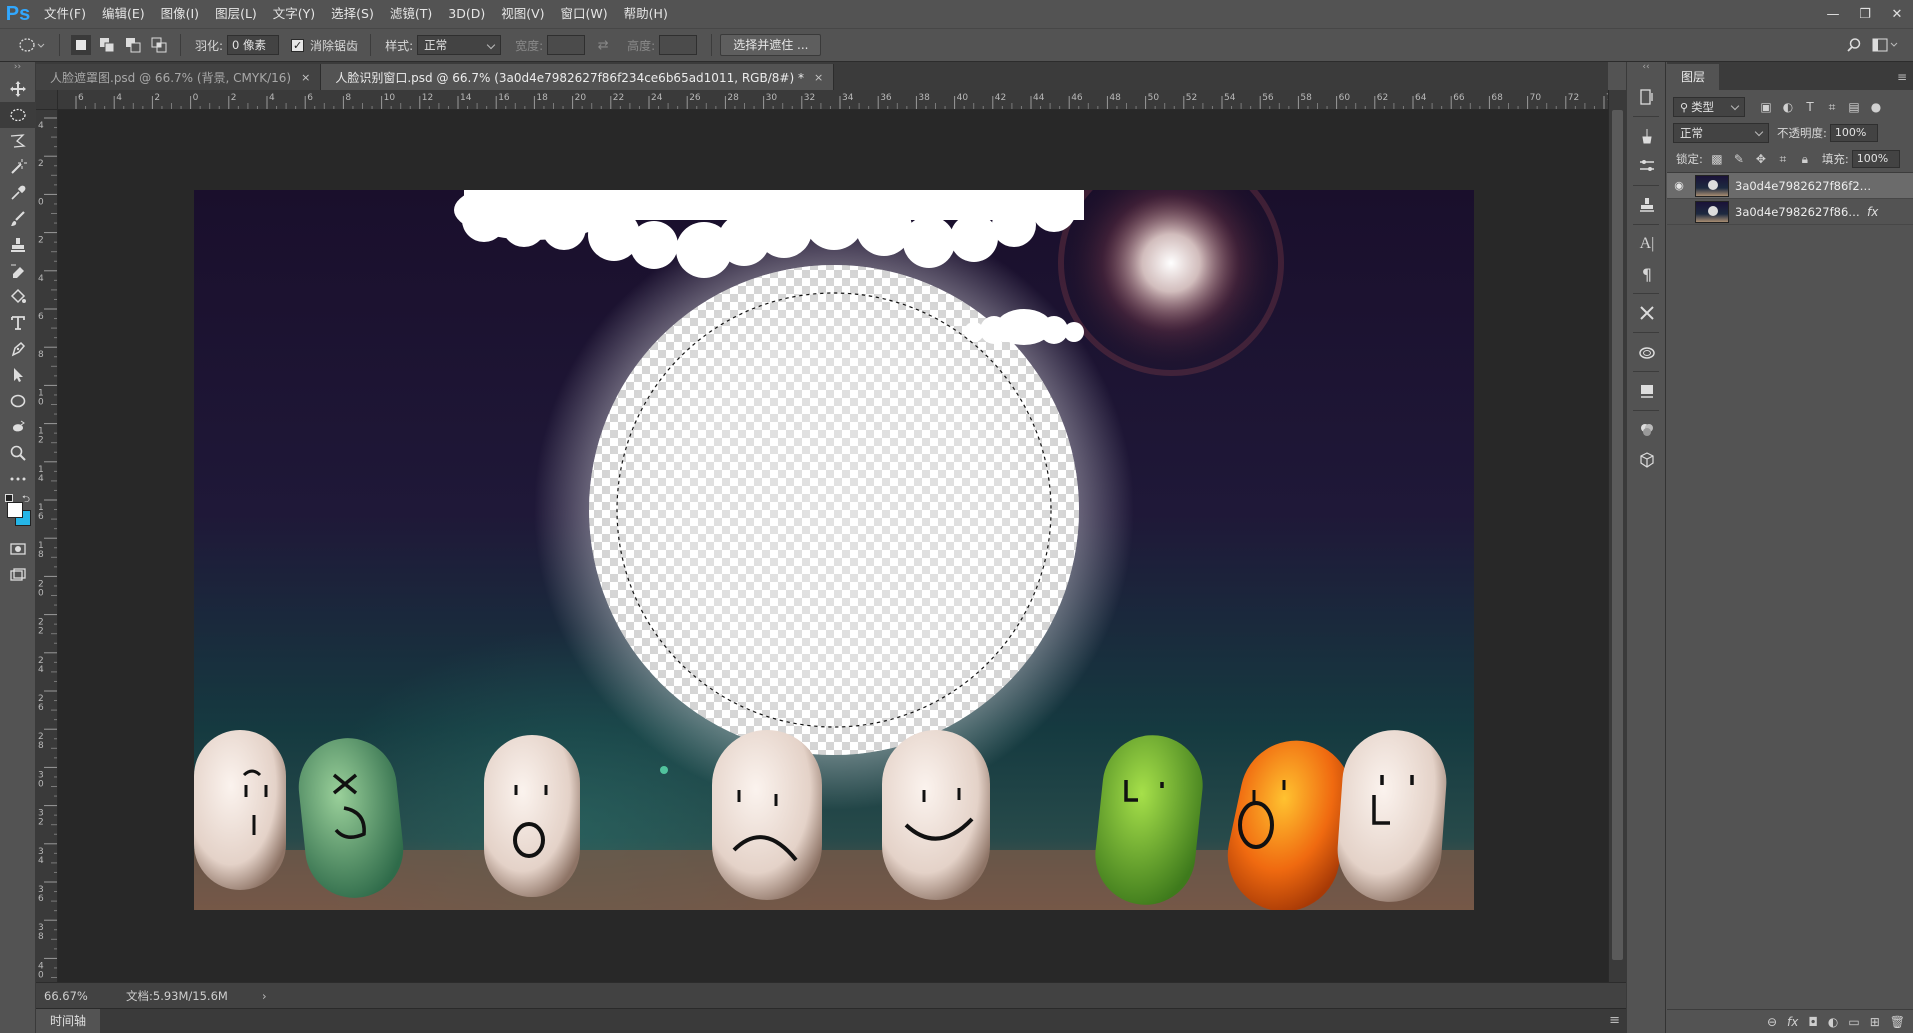 The width and height of the screenshot is (1913, 1033). What do you see at coordinates (1897, 1022) in the screenshot?
I see `delete-layer-icon: 🗑︎` at bounding box center [1897, 1022].